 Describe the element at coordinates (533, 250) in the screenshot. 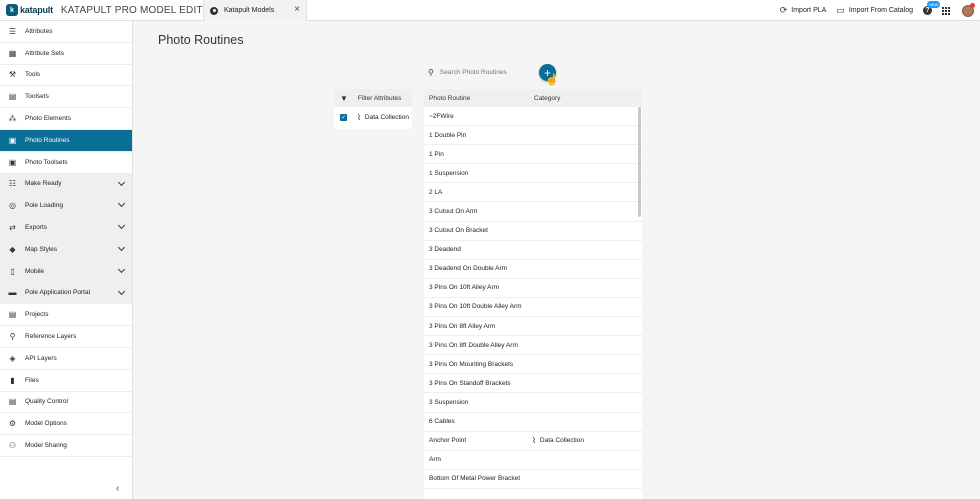

I see `table-row: 3 Deadend` at that location.